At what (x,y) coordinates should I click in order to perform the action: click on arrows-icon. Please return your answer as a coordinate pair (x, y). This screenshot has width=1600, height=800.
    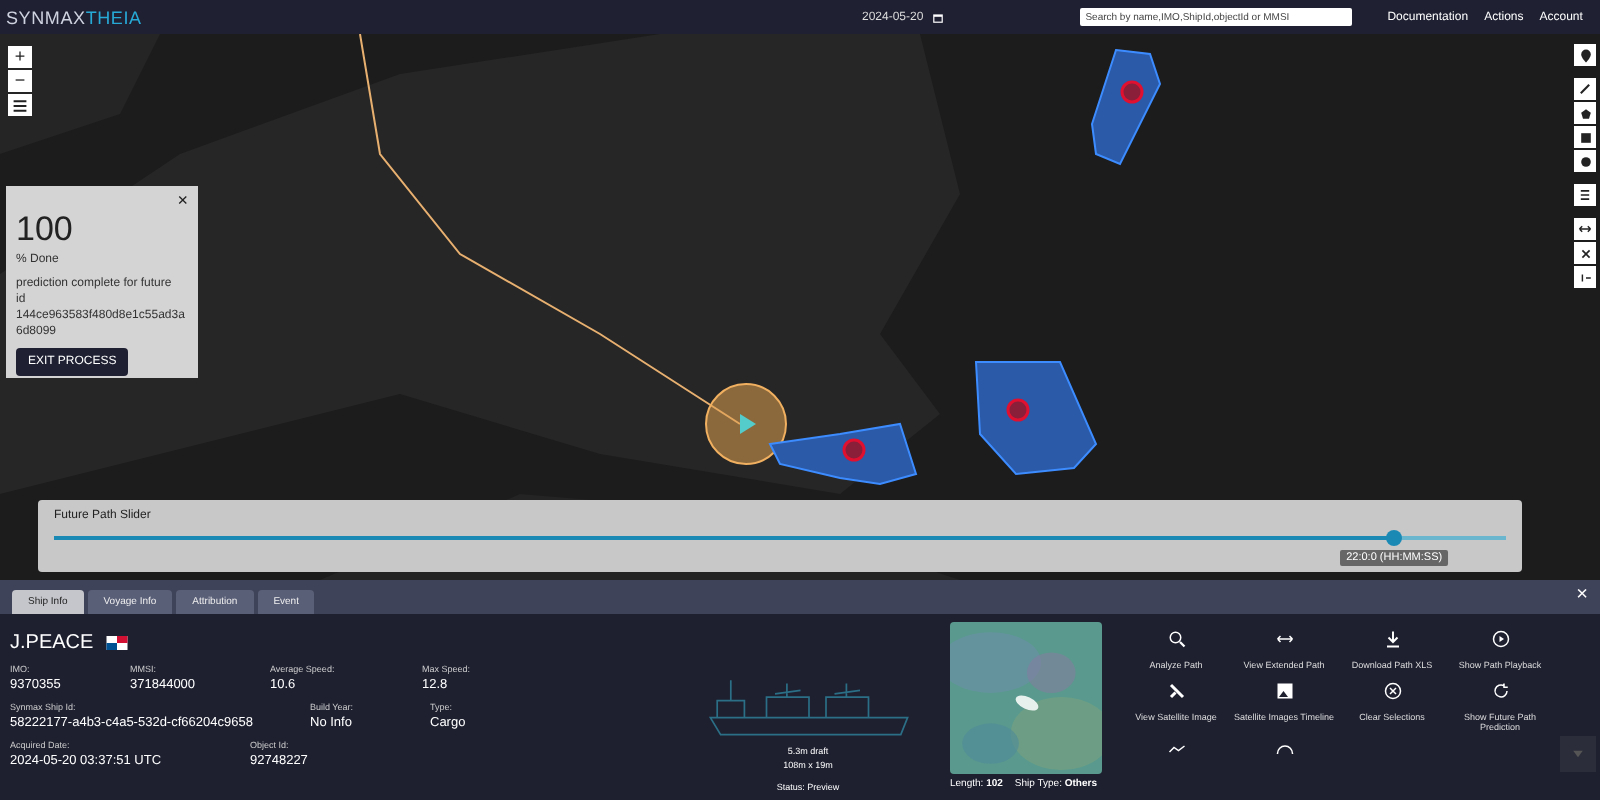
    Looking at the image, I should click on (1585, 229).